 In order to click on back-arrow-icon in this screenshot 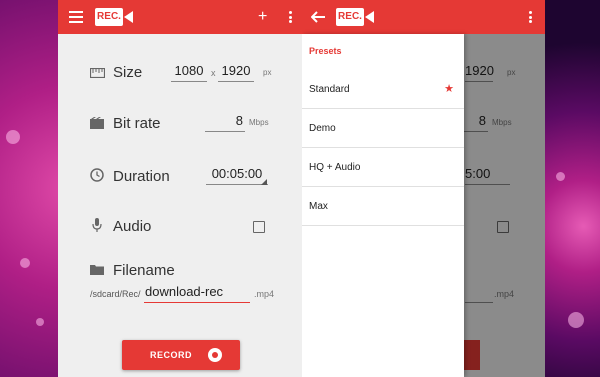, I will do `click(318, 17)`.